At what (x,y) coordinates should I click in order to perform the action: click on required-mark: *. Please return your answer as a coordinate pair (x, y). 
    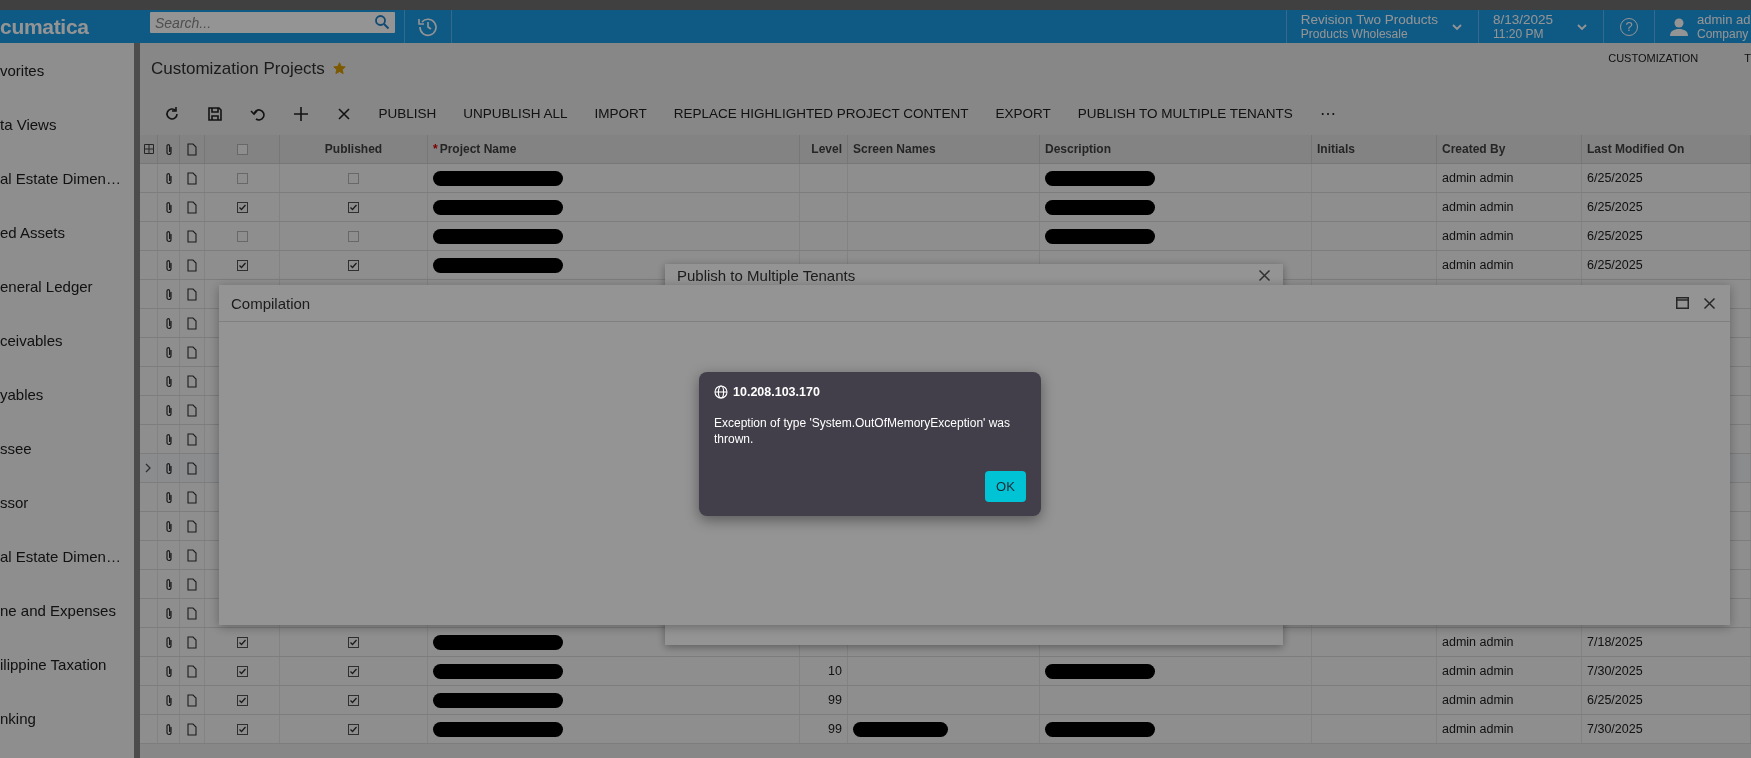
    Looking at the image, I should click on (435, 149).